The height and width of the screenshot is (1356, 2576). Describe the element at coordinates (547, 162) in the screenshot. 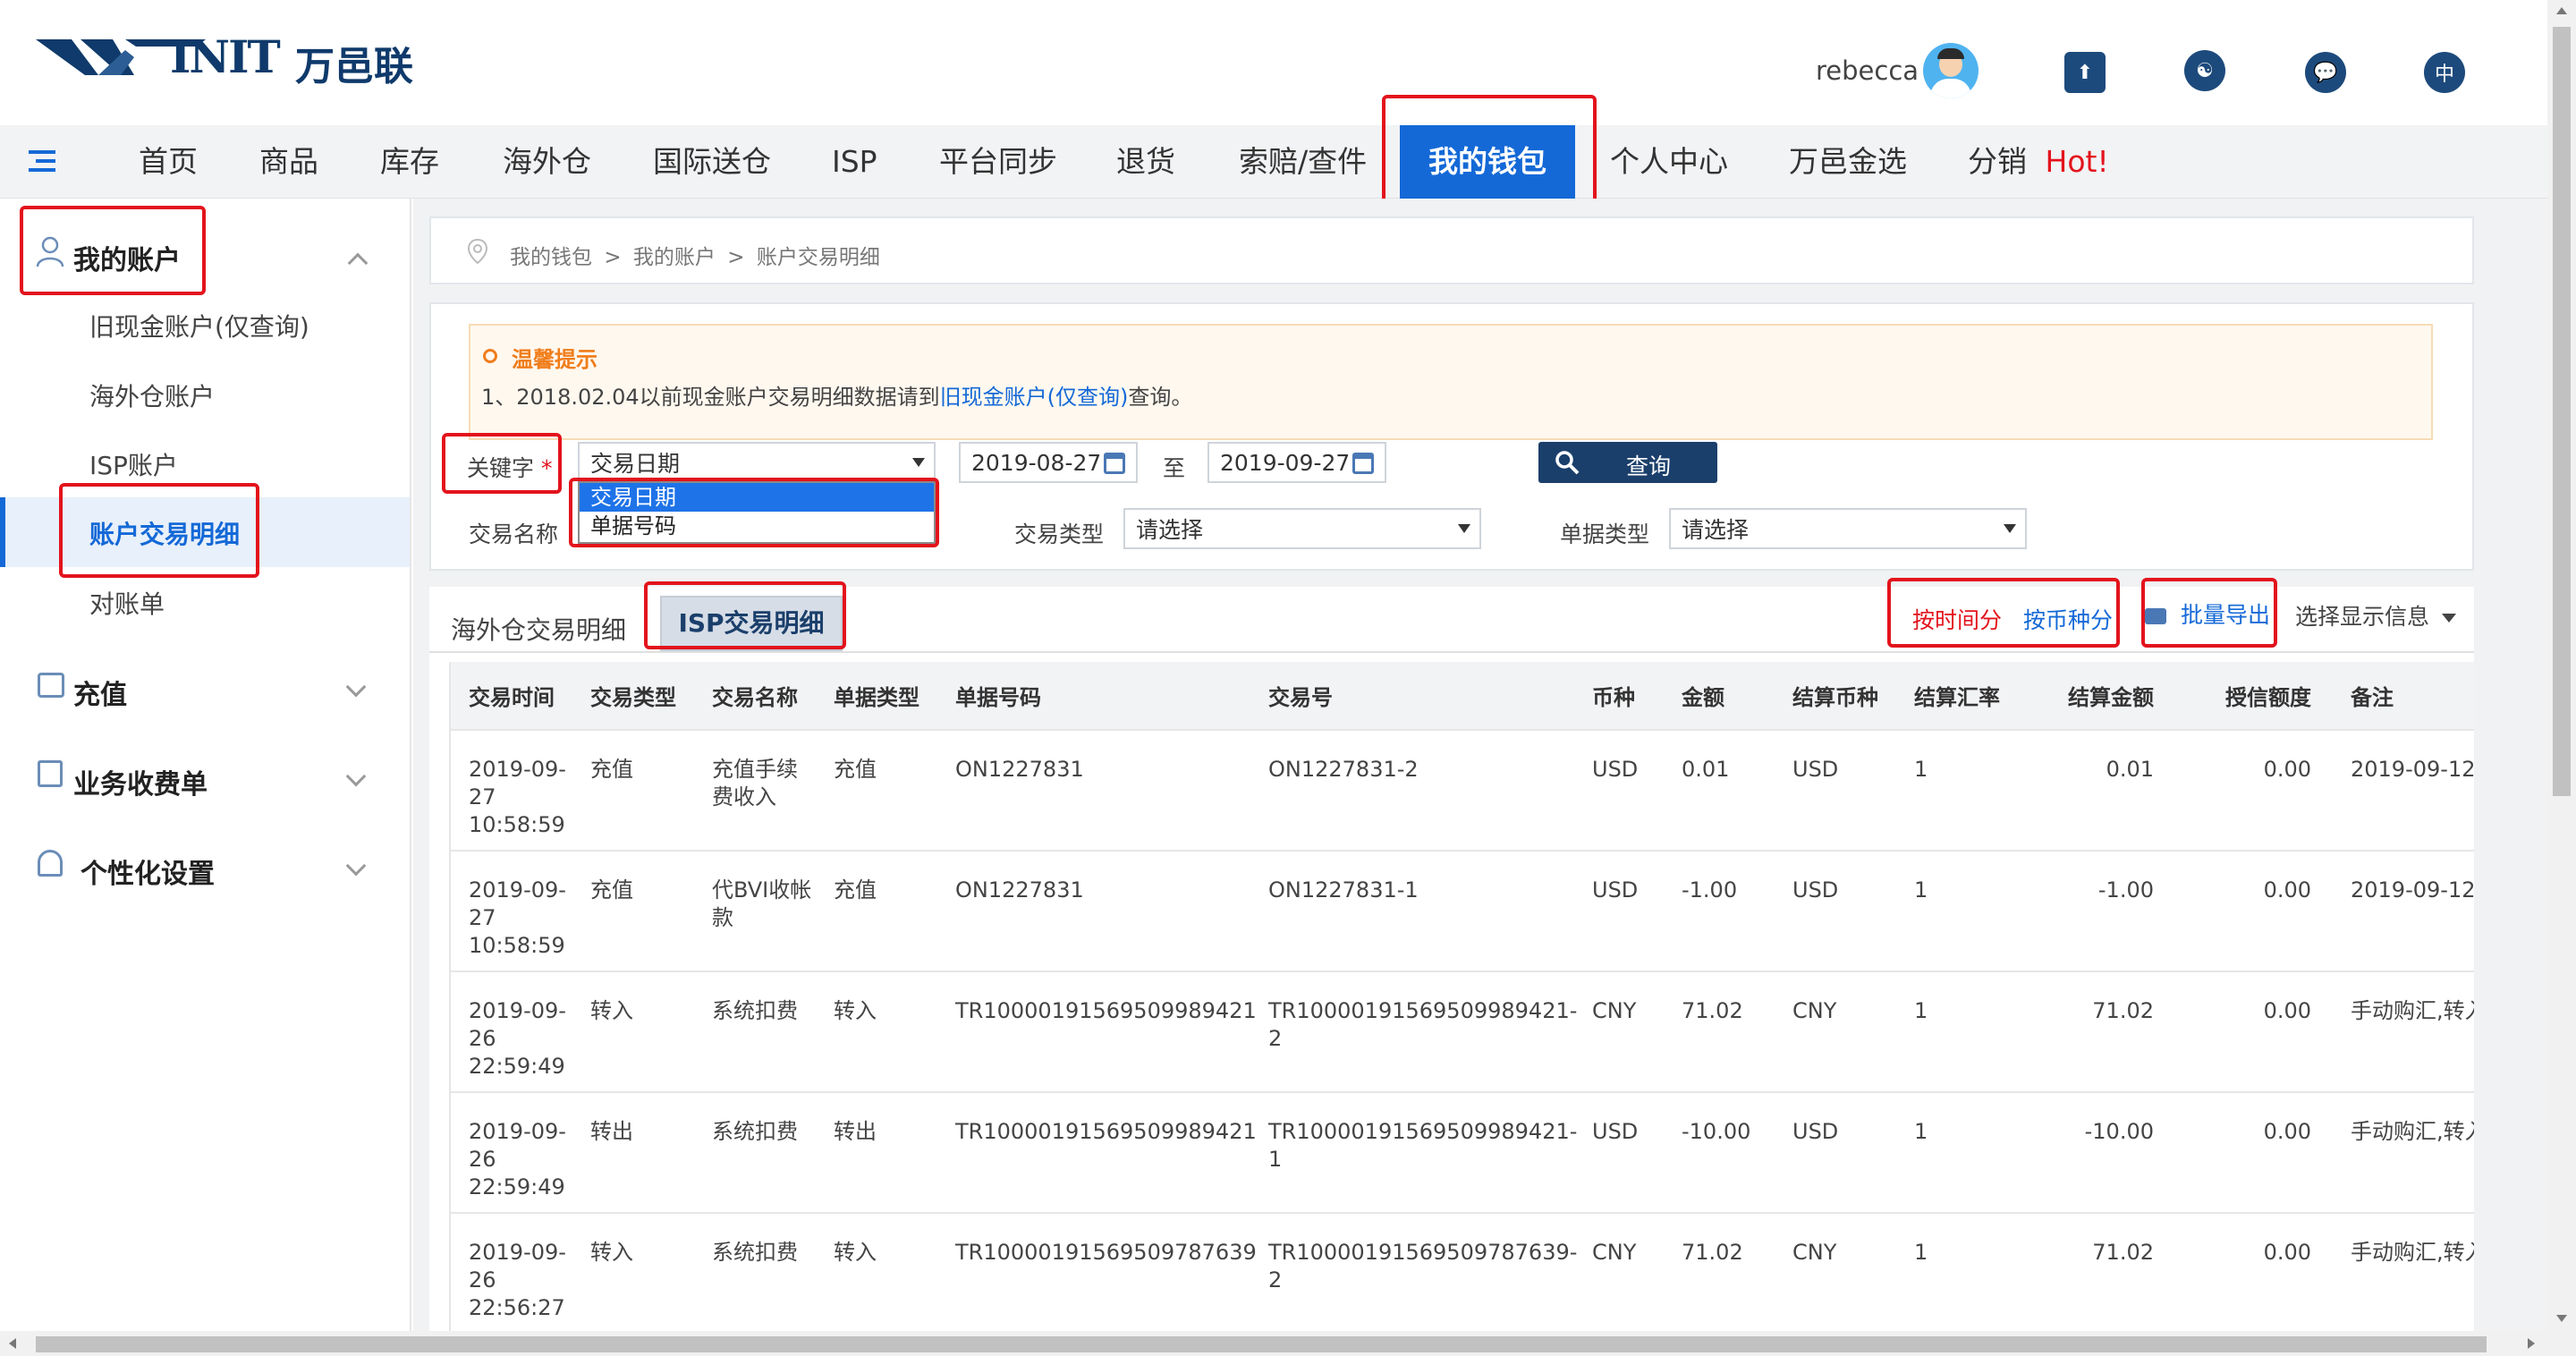

I see `nav-overseas-warehouse: 海外仓` at that location.